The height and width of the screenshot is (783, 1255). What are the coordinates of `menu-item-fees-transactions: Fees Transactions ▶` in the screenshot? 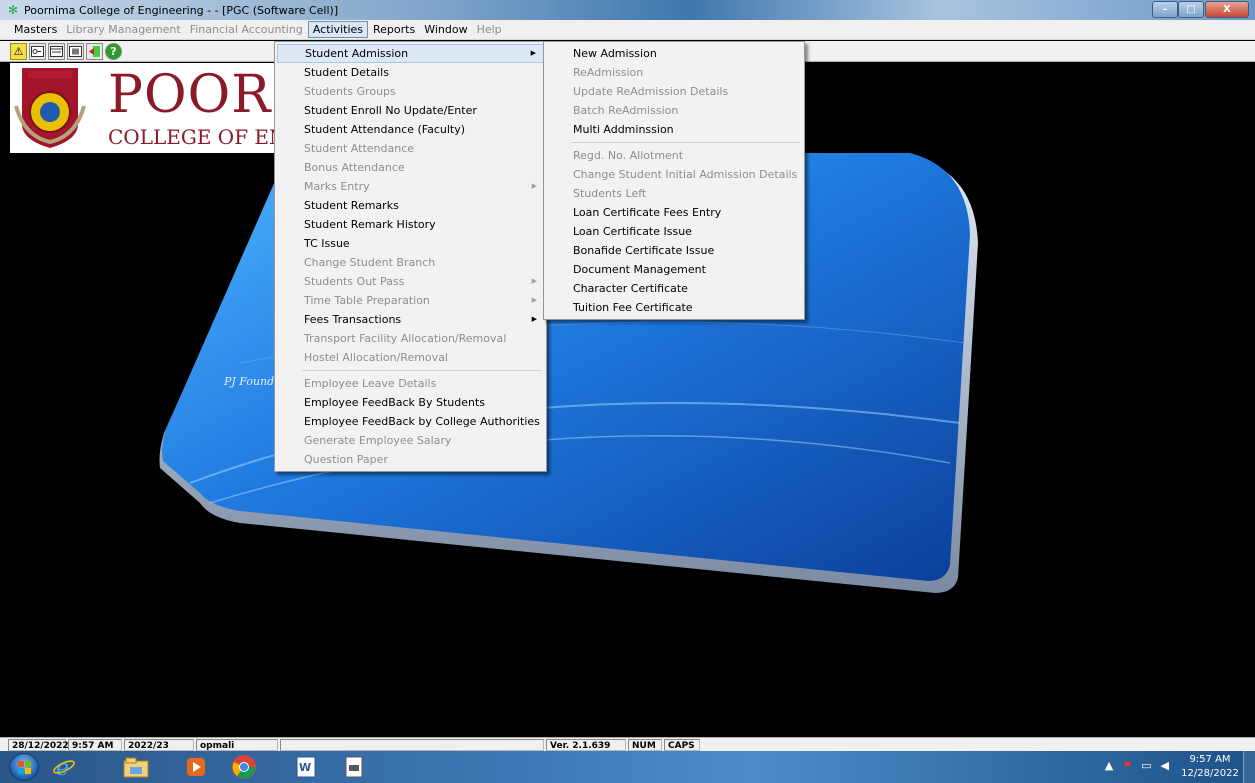 It's located at (410, 319).